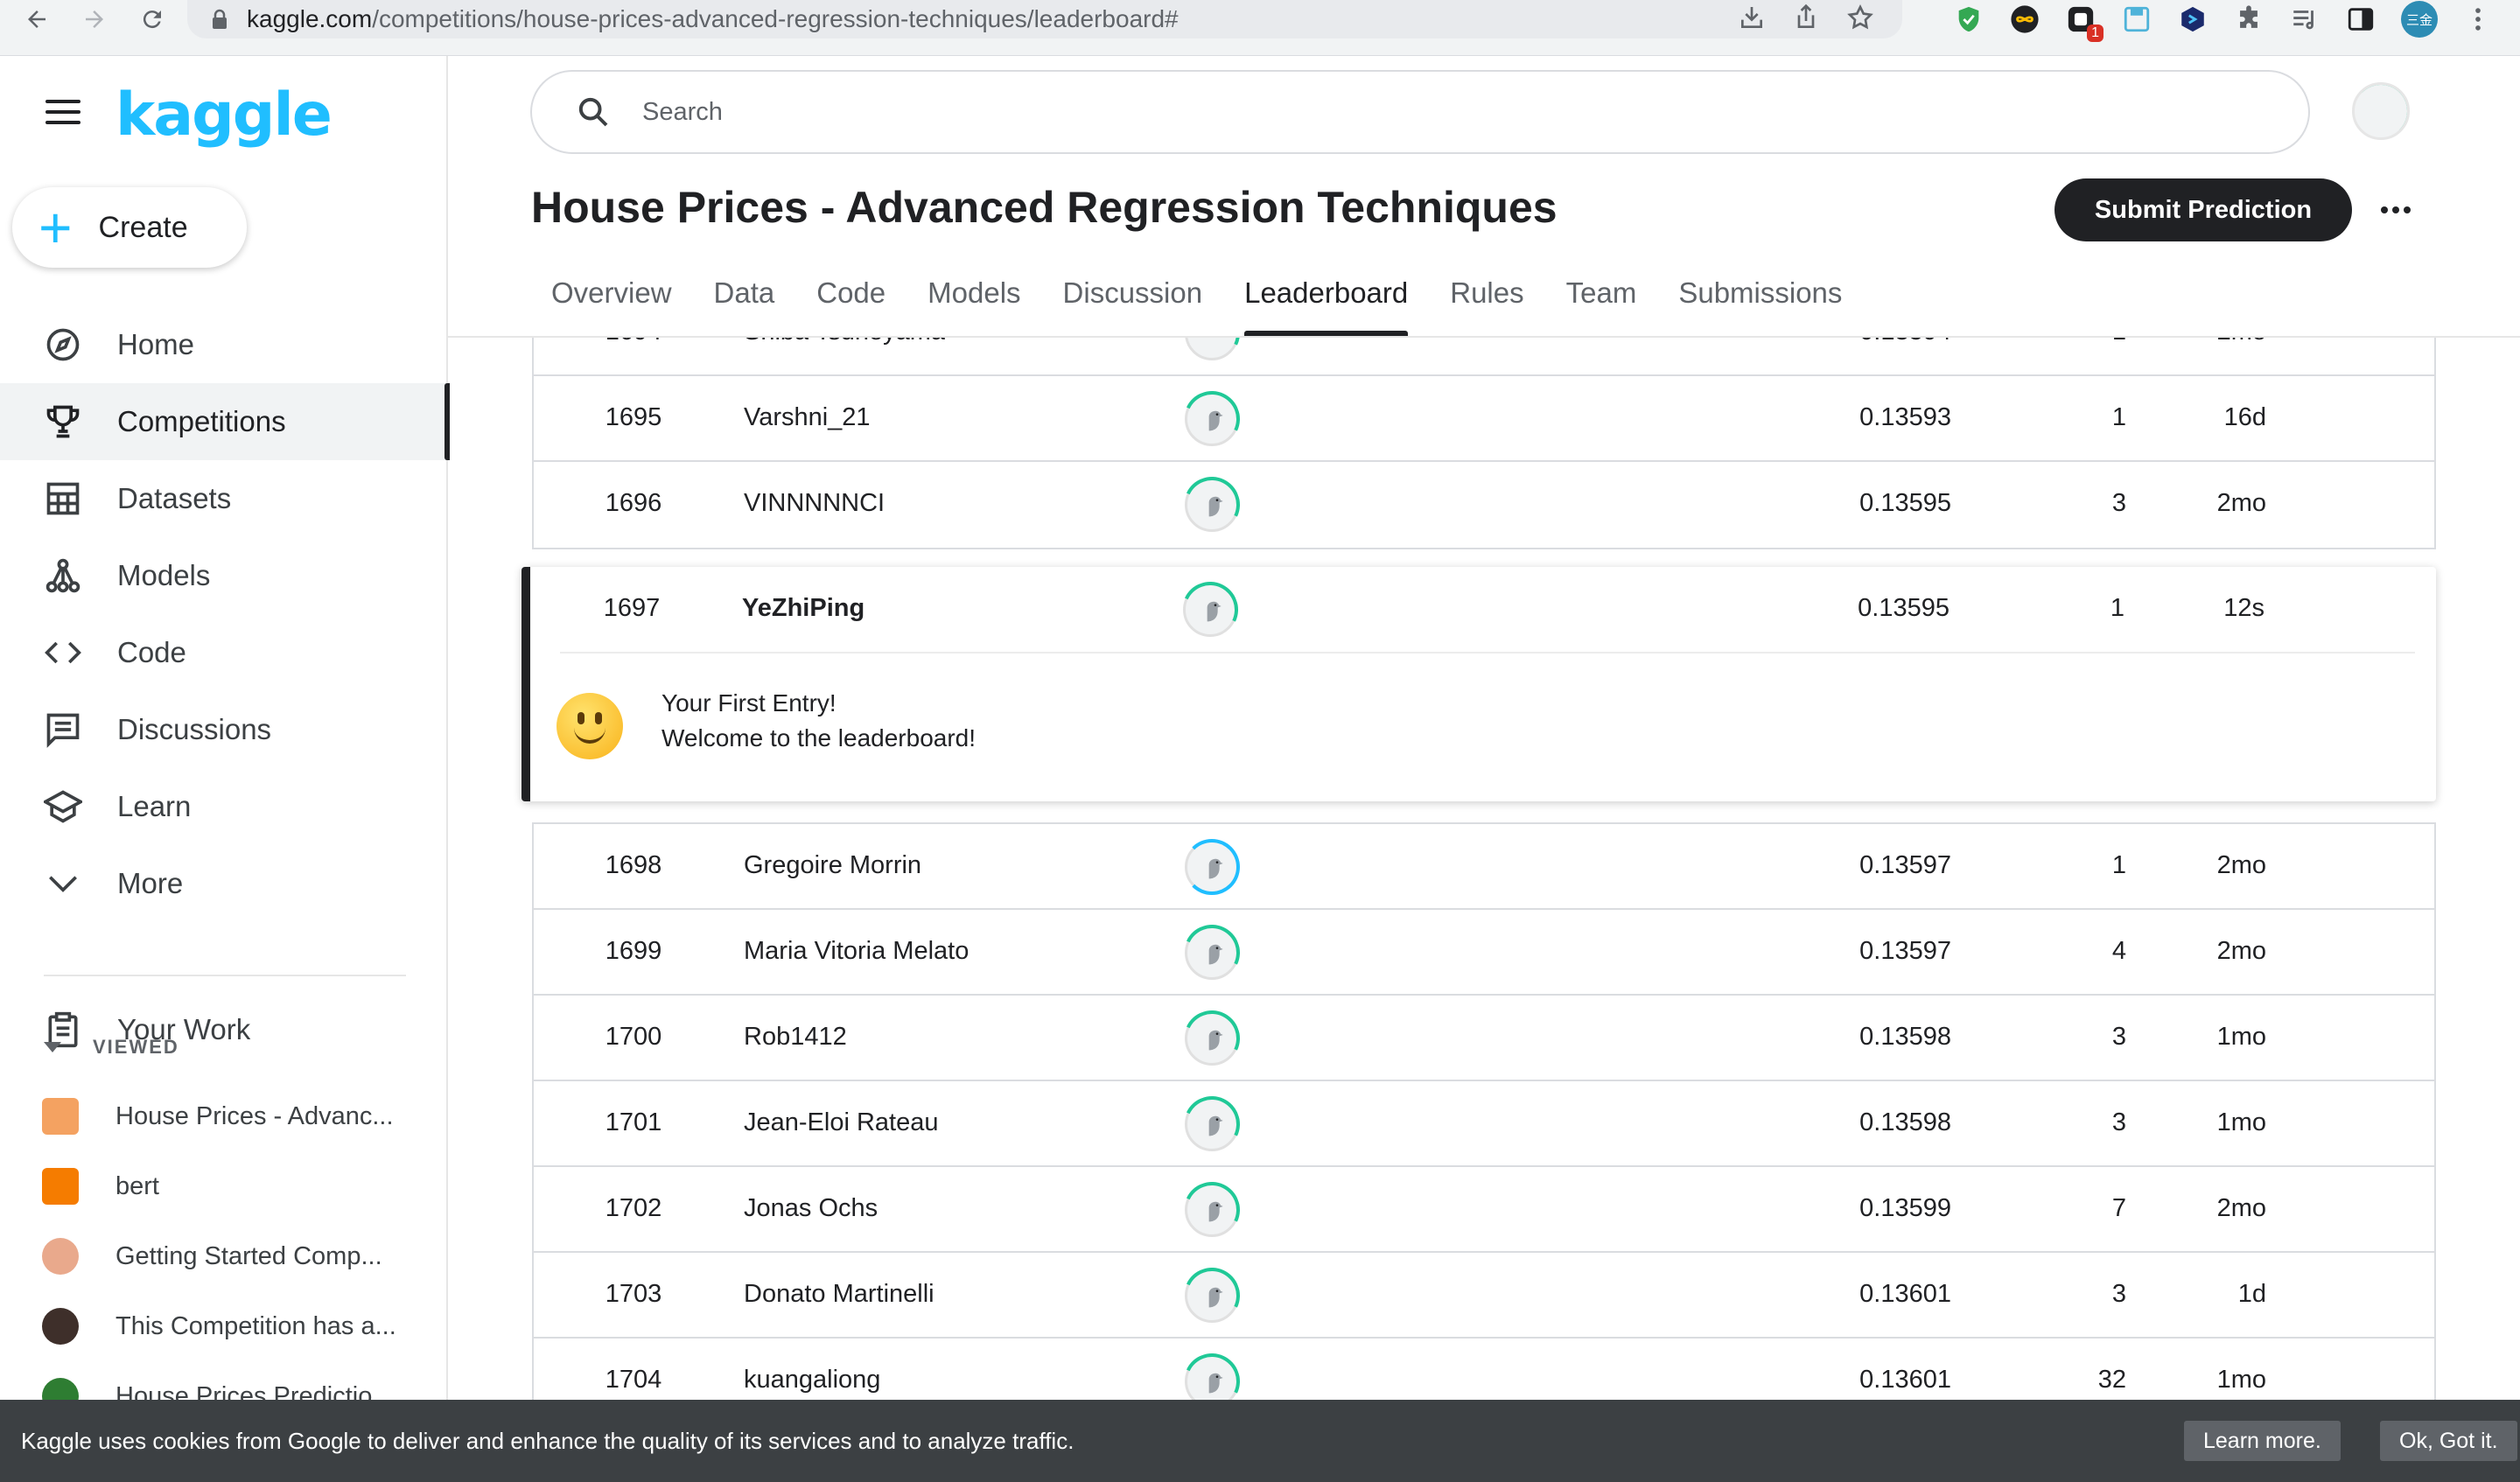  What do you see at coordinates (1133, 299) in the screenshot?
I see `tab-discussion: Discussion` at bounding box center [1133, 299].